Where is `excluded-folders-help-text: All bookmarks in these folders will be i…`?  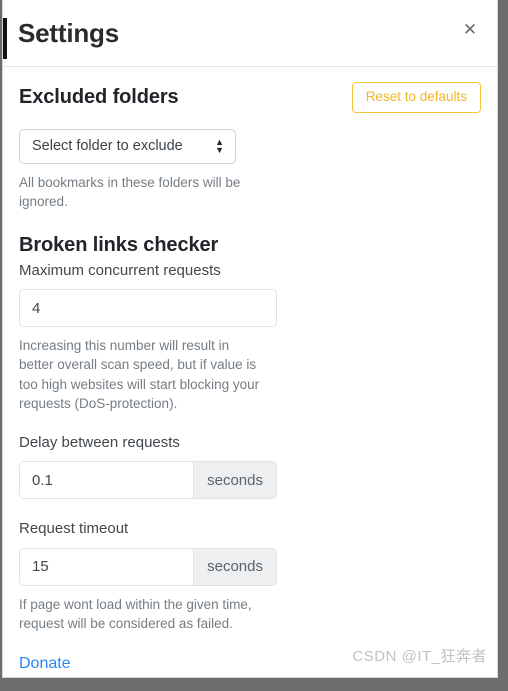 excluded-folders-help-text: All bookmarks in these folders will be i… is located at coordinates (130, 191).